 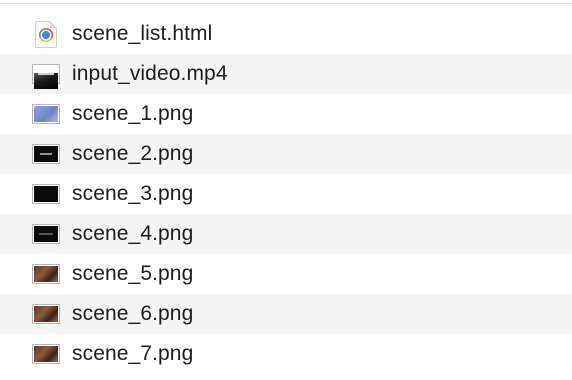 I want to click on file-name: scene_5.png, so click(x=133, y=273).